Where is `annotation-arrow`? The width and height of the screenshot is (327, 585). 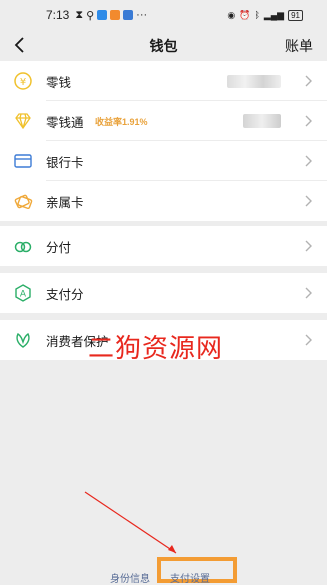 annotation-arrow is located at coordinates (130, 522).